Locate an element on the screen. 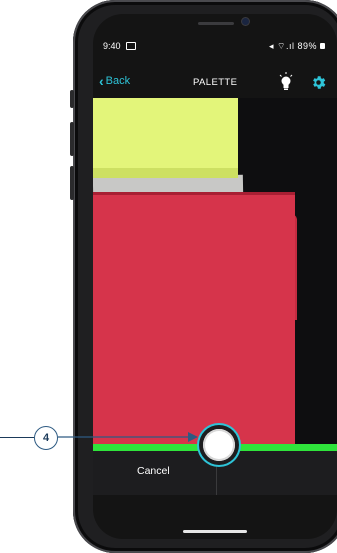  signal-icon: ◂ ⌔.ıl is located at coordinates (283, 46).